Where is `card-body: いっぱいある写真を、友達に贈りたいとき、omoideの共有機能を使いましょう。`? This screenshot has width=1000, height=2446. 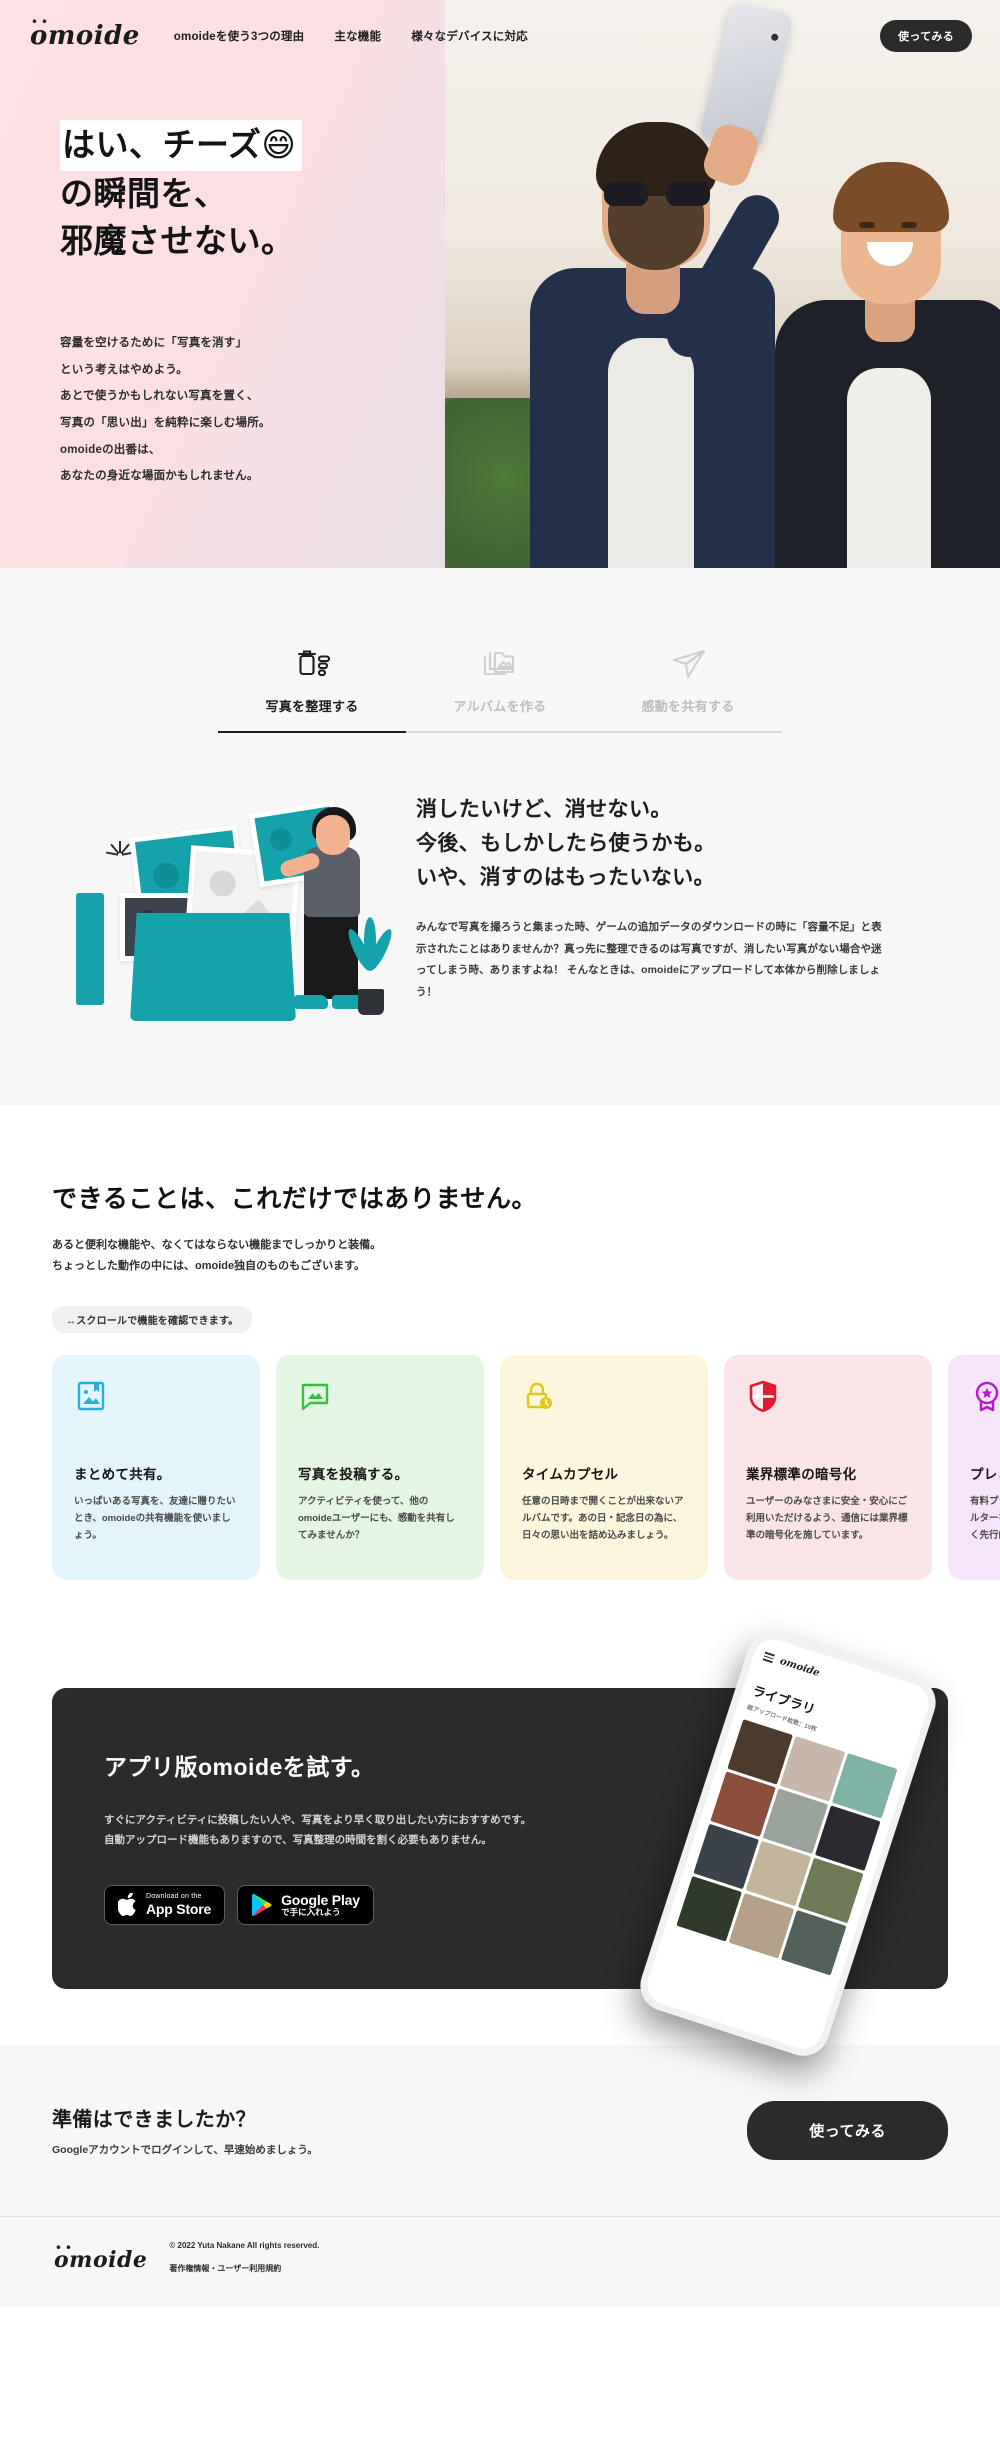
card-body: いっぱいある写真を、友達に贈りたいとき、omoideの共有機能を使いましょう。 is located at coordinates (155, 1518).